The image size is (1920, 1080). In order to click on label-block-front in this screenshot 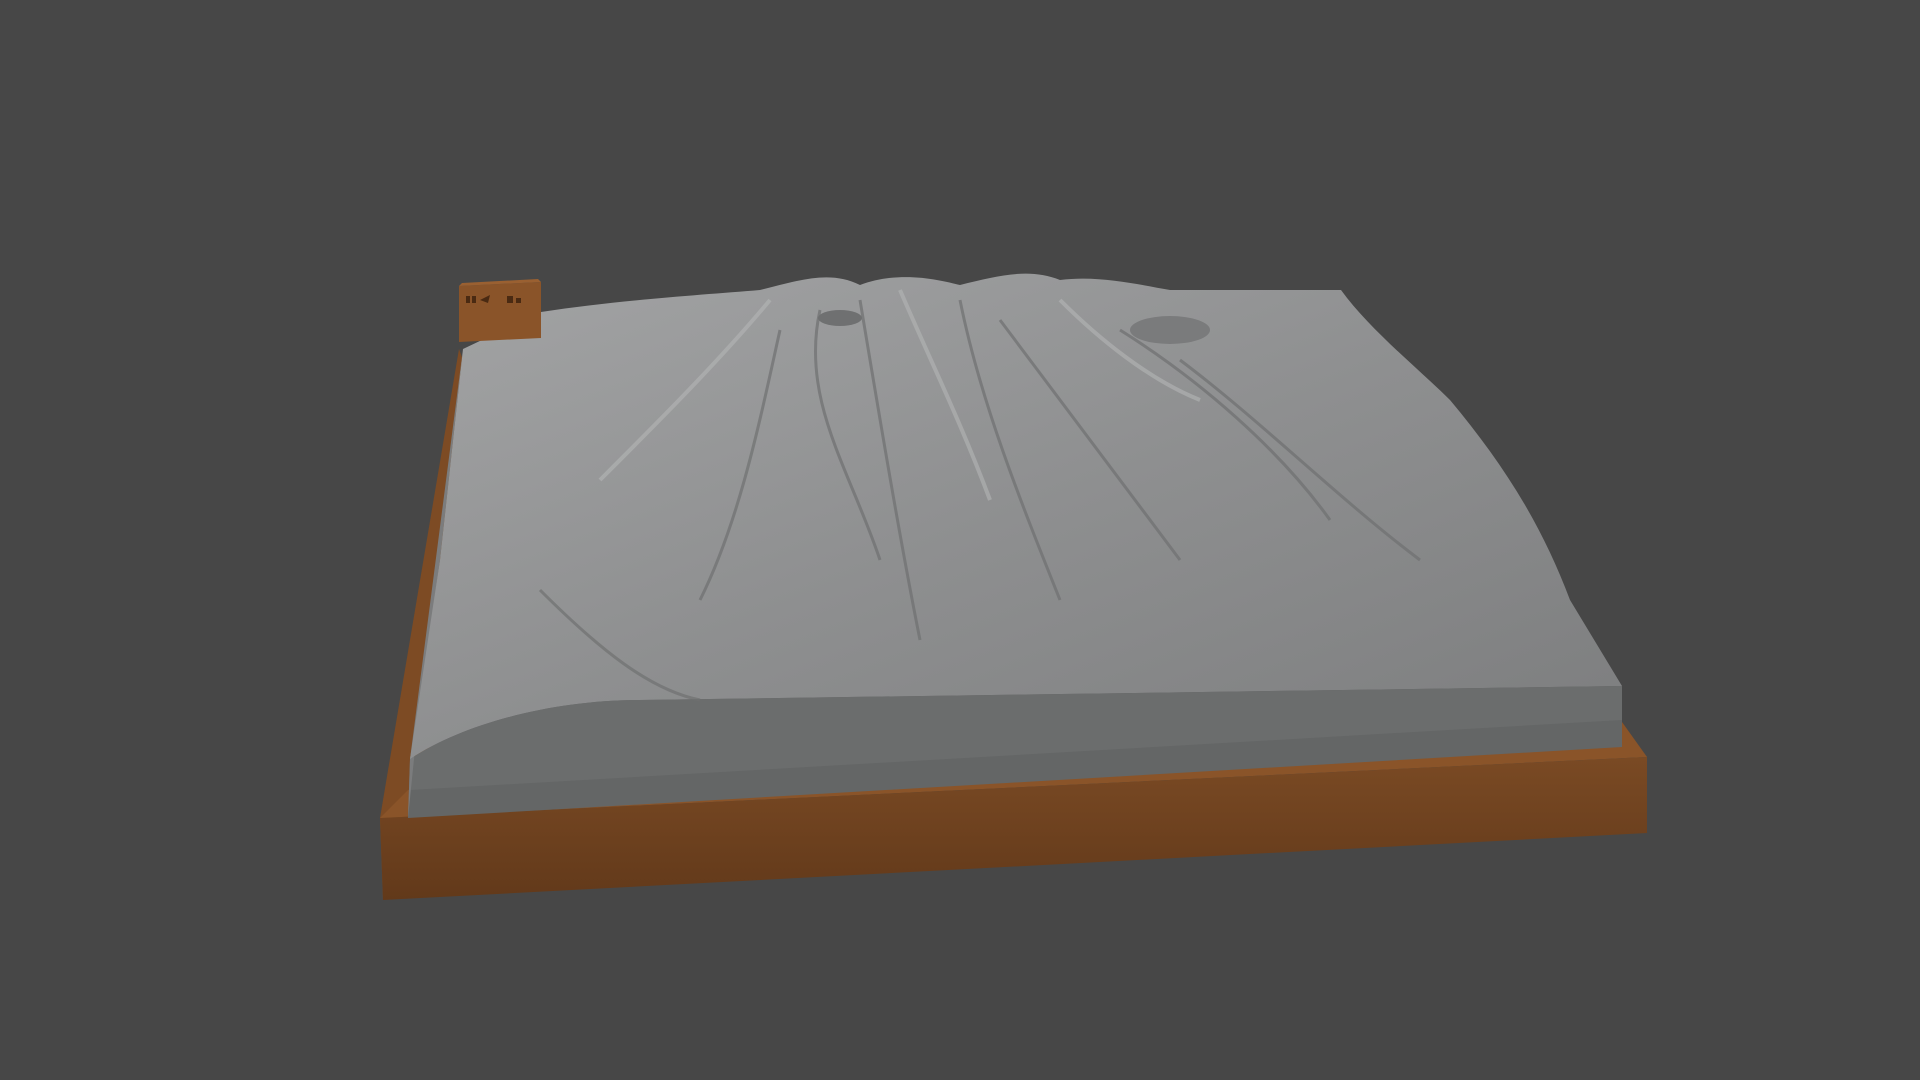, I will do `click(500, 312)`.